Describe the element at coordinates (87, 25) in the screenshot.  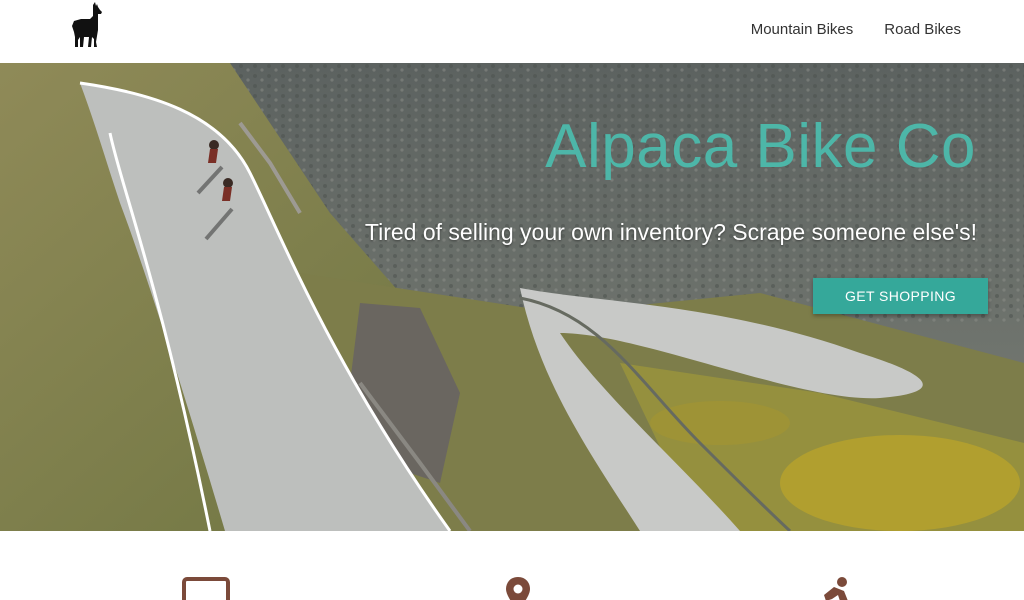
I see `llama-icon` at that location.